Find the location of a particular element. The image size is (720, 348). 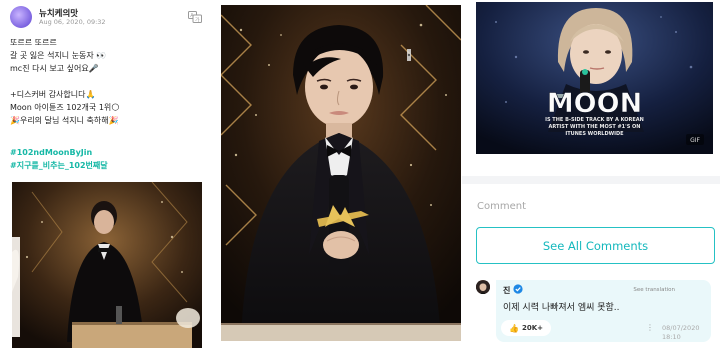

post-photo-thumbnail is located at coordinates (107, 265).